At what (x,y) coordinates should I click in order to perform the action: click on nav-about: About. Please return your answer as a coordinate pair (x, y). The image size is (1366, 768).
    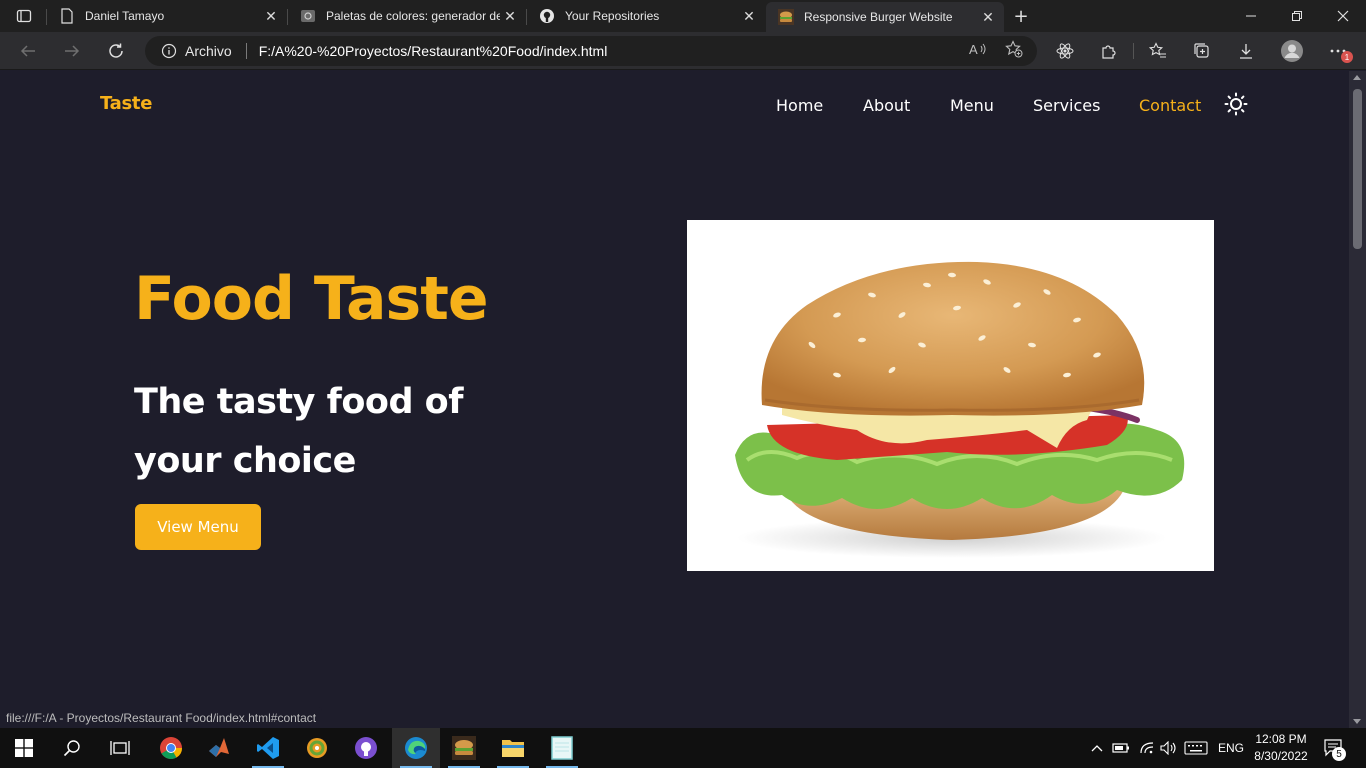
    Looking at the image, I should click on (886, 105).